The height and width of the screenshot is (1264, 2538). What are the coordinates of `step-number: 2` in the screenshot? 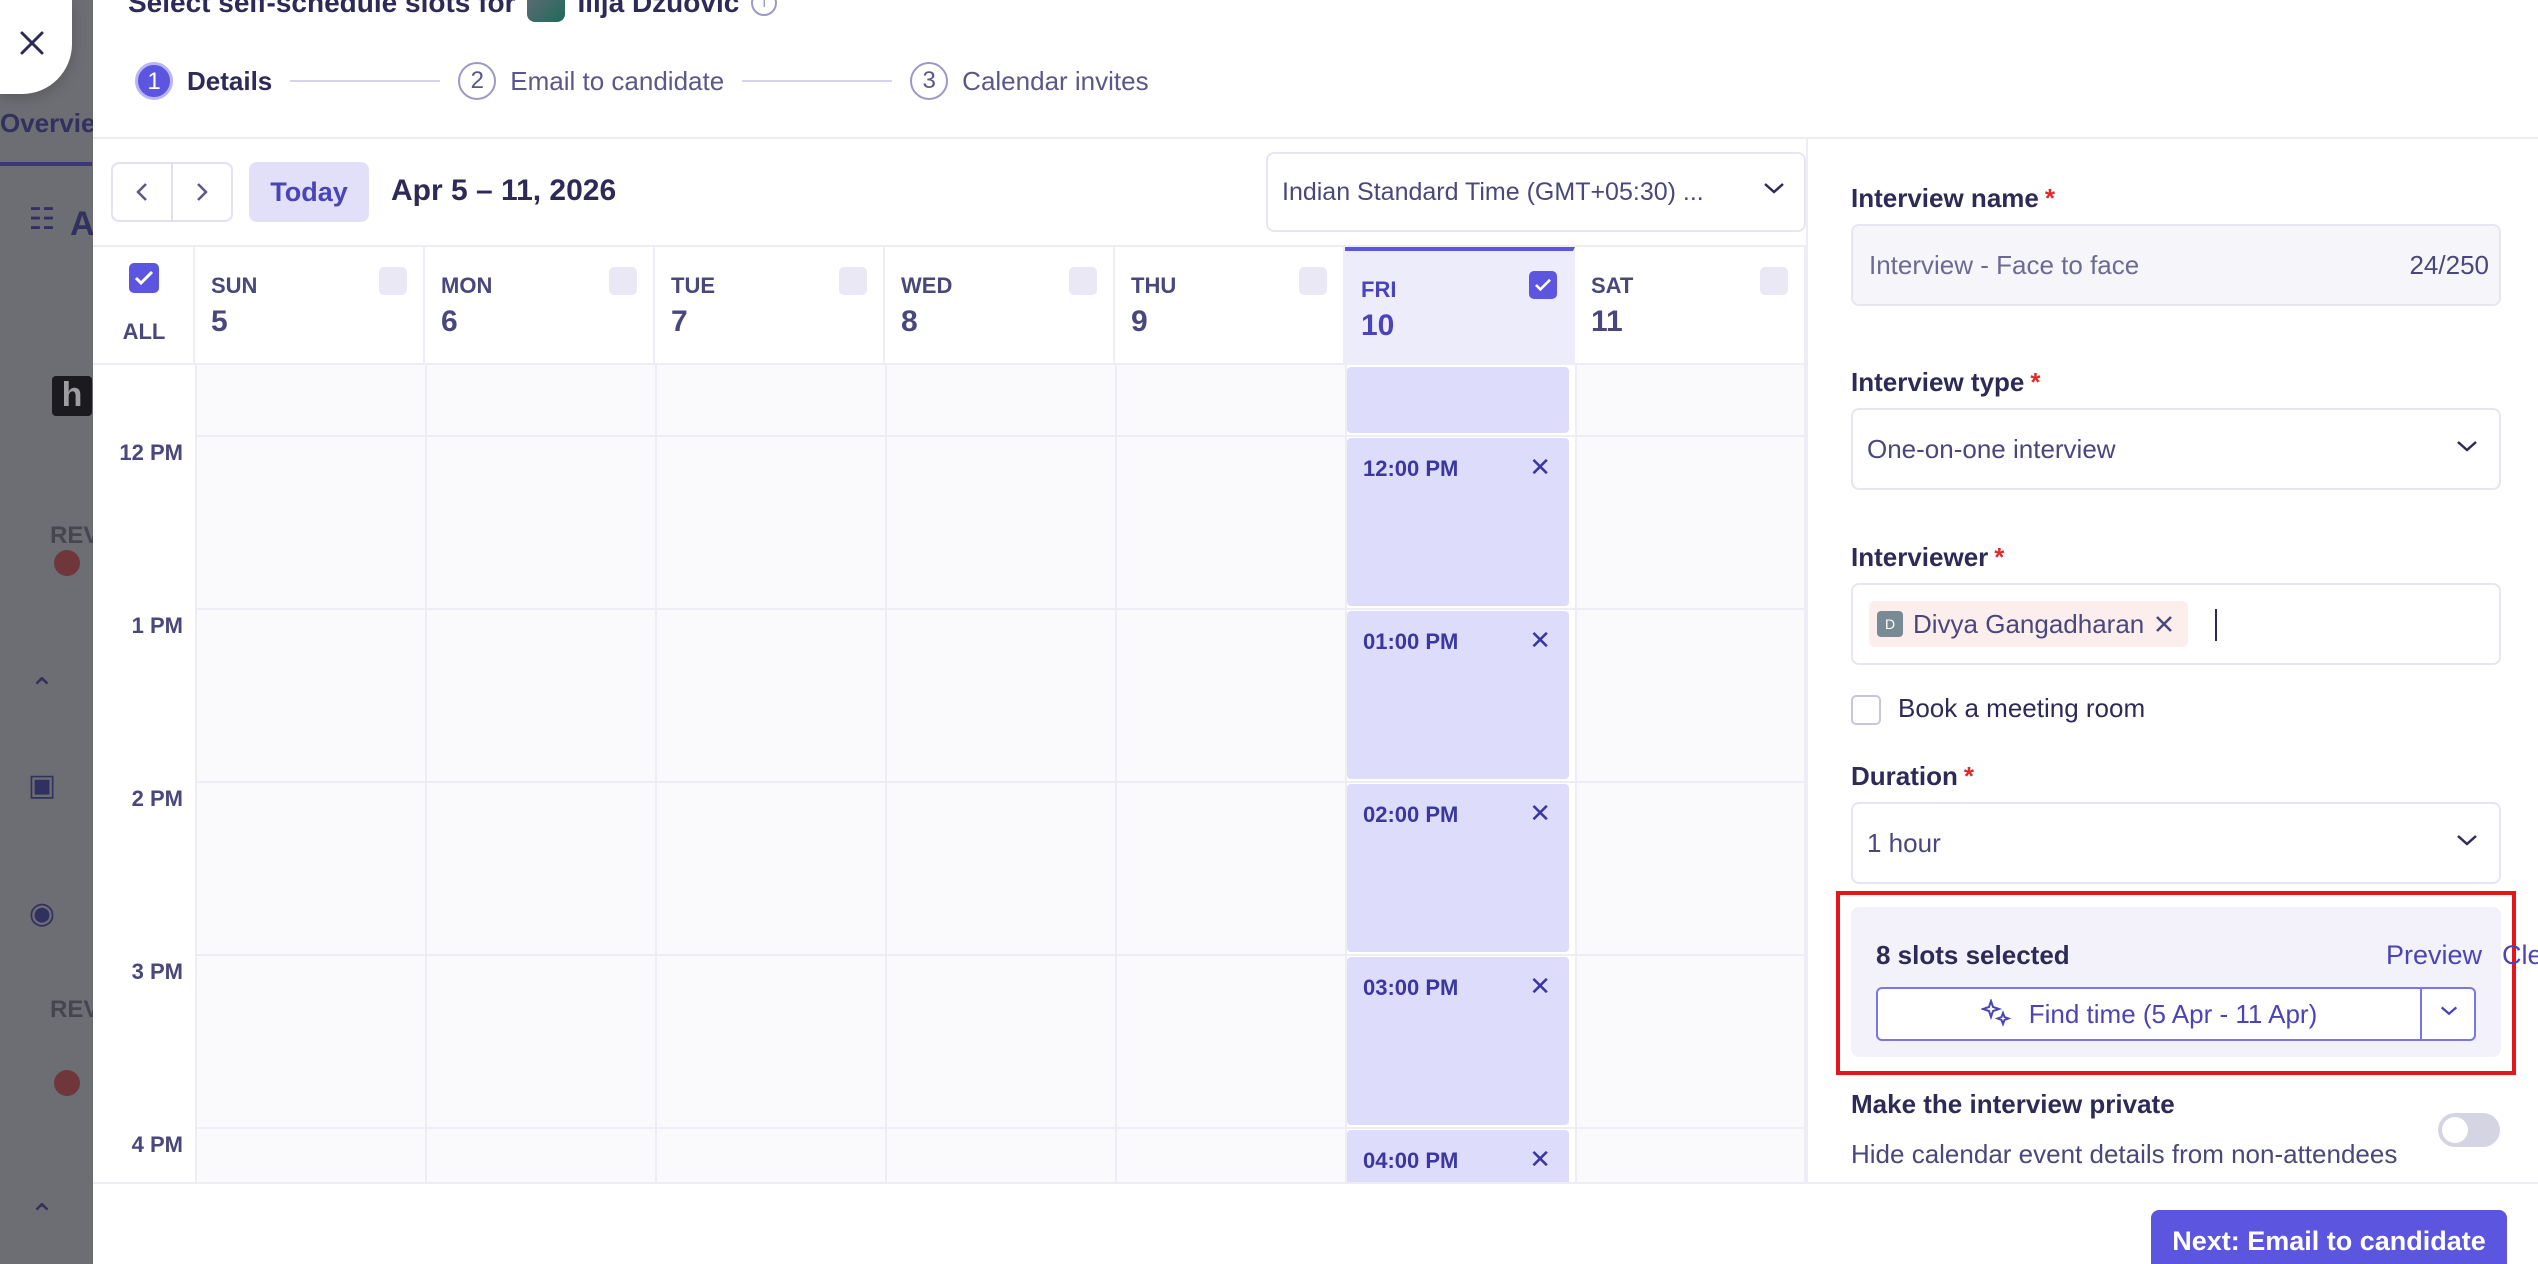 It's located at (477, 81).